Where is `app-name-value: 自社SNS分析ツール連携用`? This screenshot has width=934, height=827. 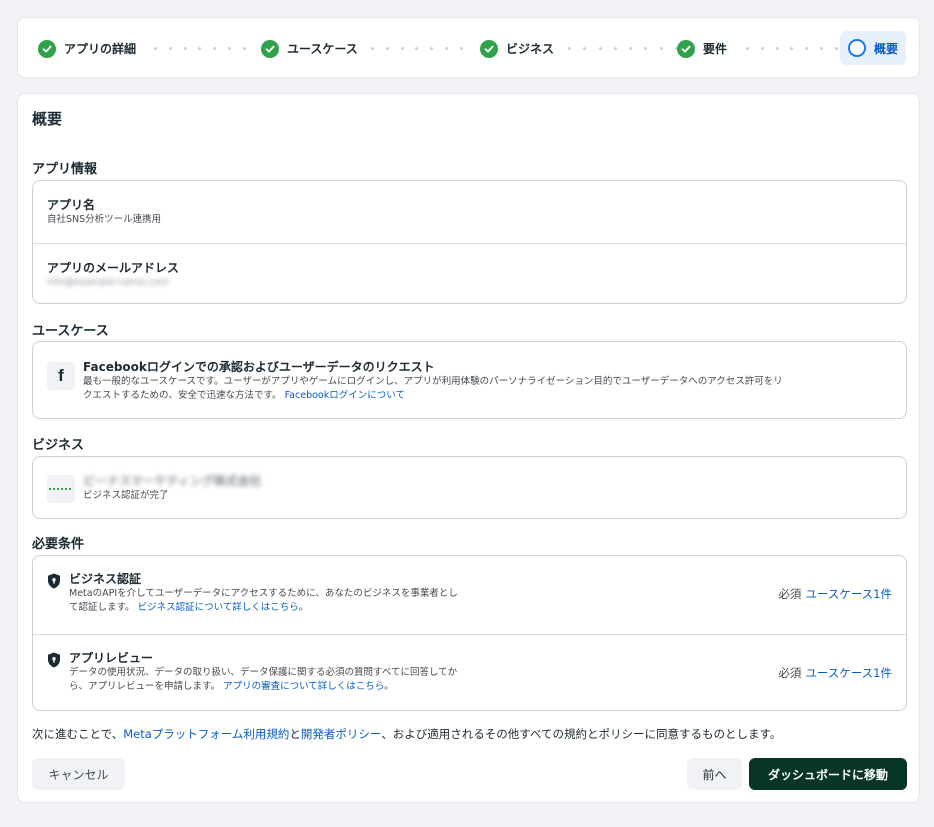
app-name-value: 自社SNS分析ツール連携用 is located at coordinates (104, 219).